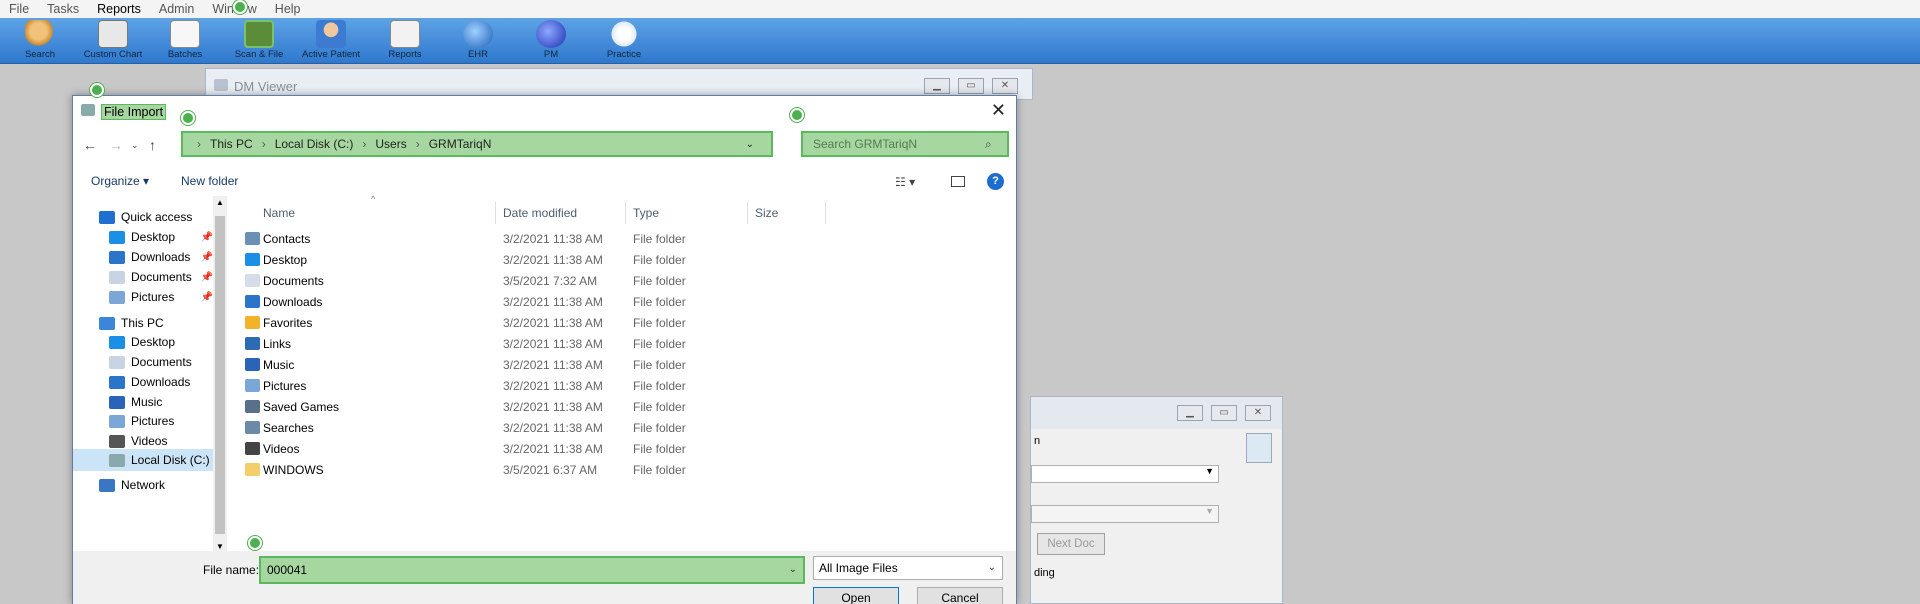 Image resolution: width=1920 pixels, height=604 pixels. Describe the element at coordinates (220, 202) in the screenshot. I see `scroll-up-icon: ▲` at that location.